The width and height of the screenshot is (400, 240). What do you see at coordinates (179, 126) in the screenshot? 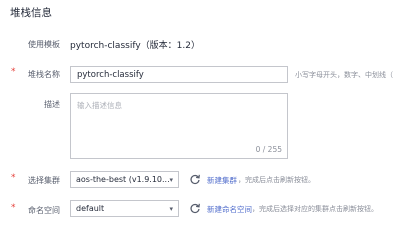
I see `description-textarea: 输入描述信息 0 / 255` at bounding box center [179, 126].